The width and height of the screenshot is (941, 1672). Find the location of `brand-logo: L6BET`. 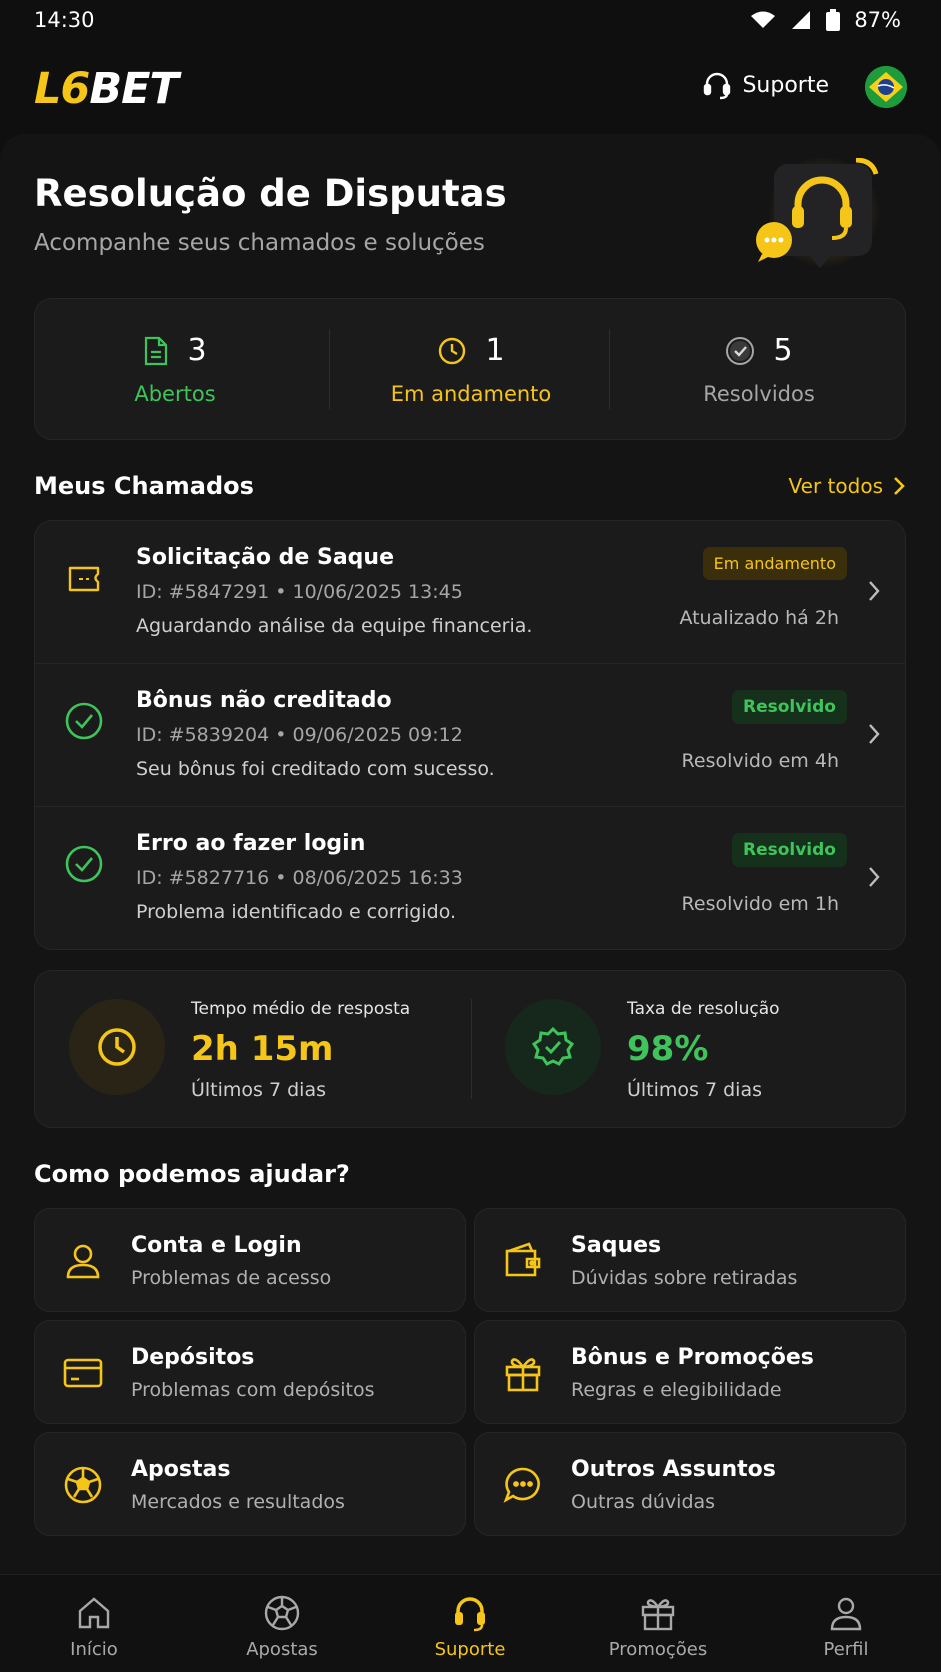

brand-logo: L6BET is located at coordinates (106, 89).